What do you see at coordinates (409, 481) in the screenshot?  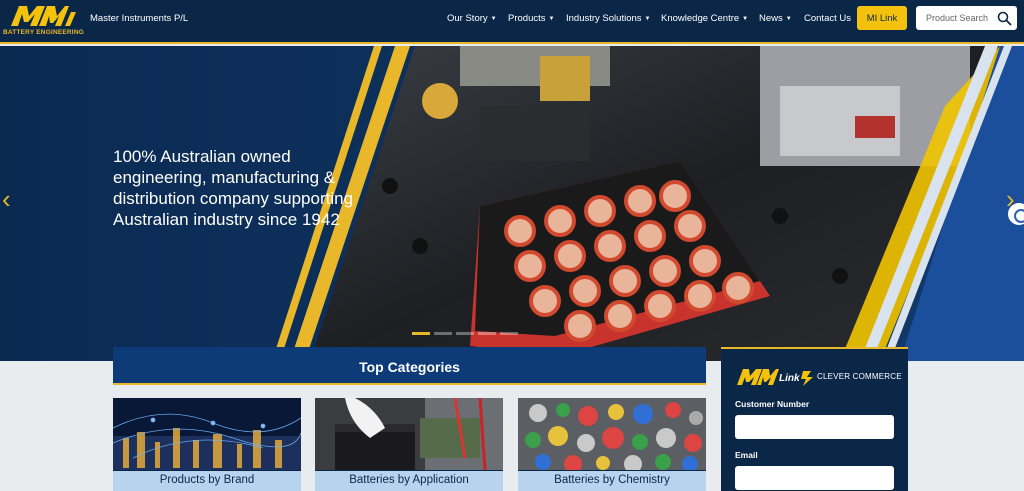 I see `category-label: Batteries by Application` at bounding box center [409, 481].